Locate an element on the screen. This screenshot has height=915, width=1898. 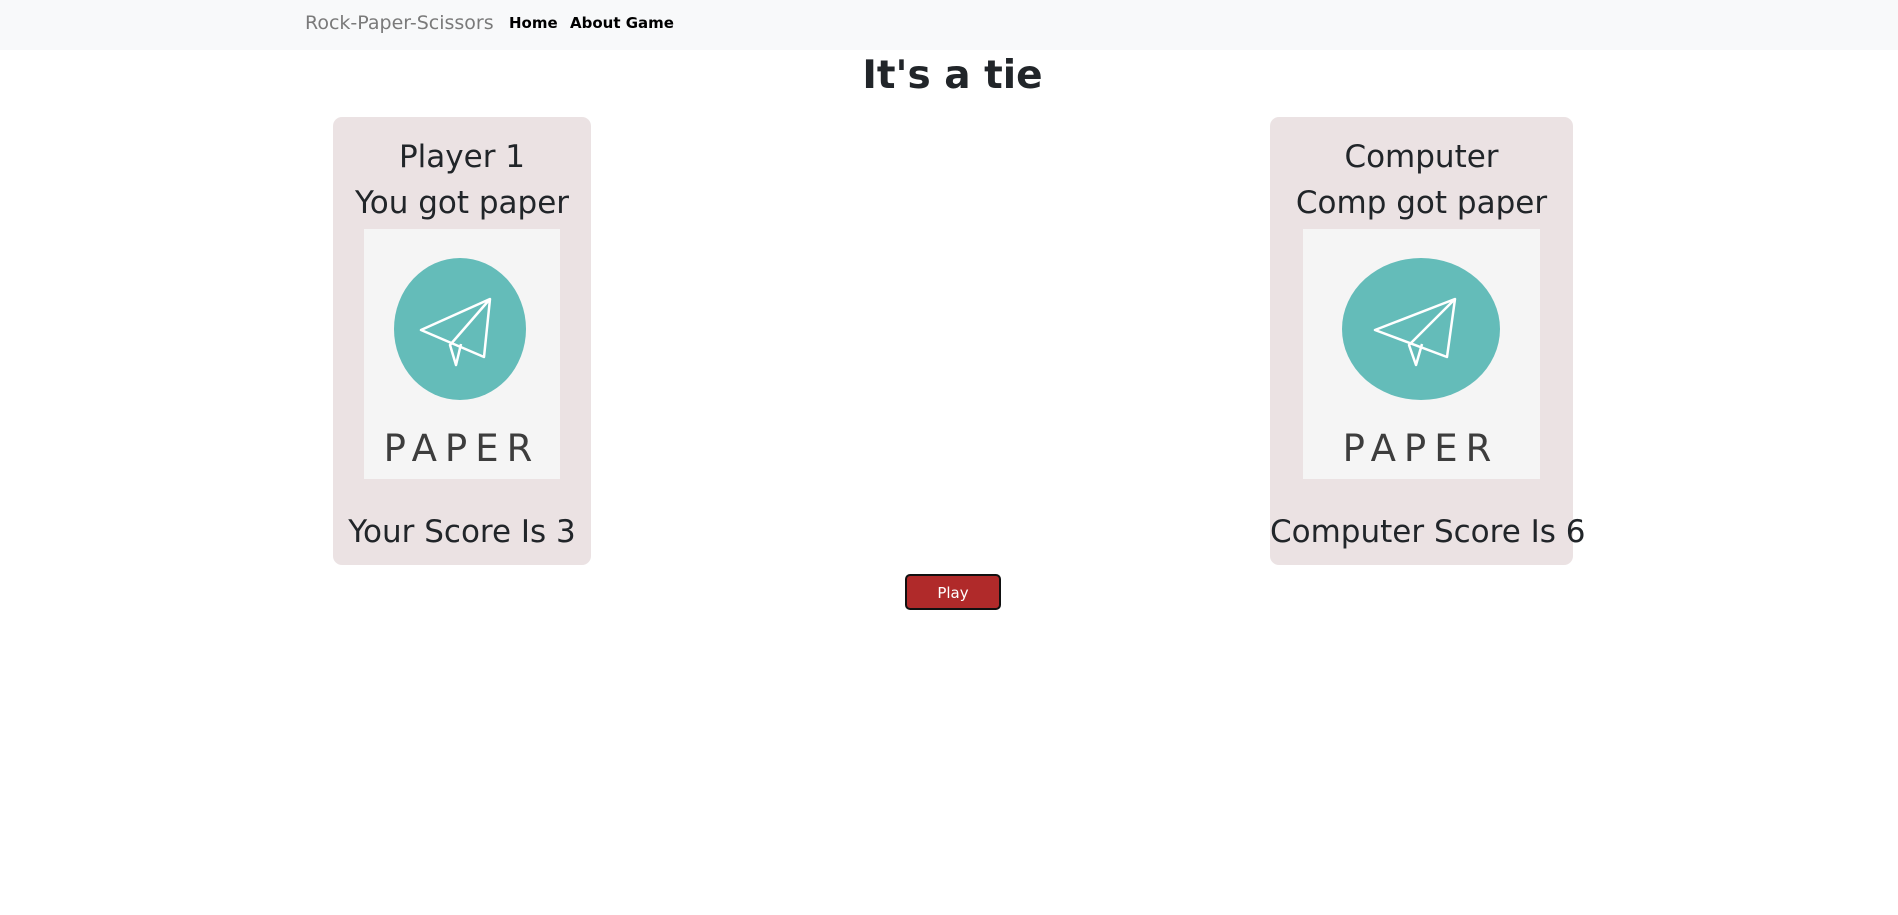
player-score: Your Score Is 3 is located at coordinates (462, 532).